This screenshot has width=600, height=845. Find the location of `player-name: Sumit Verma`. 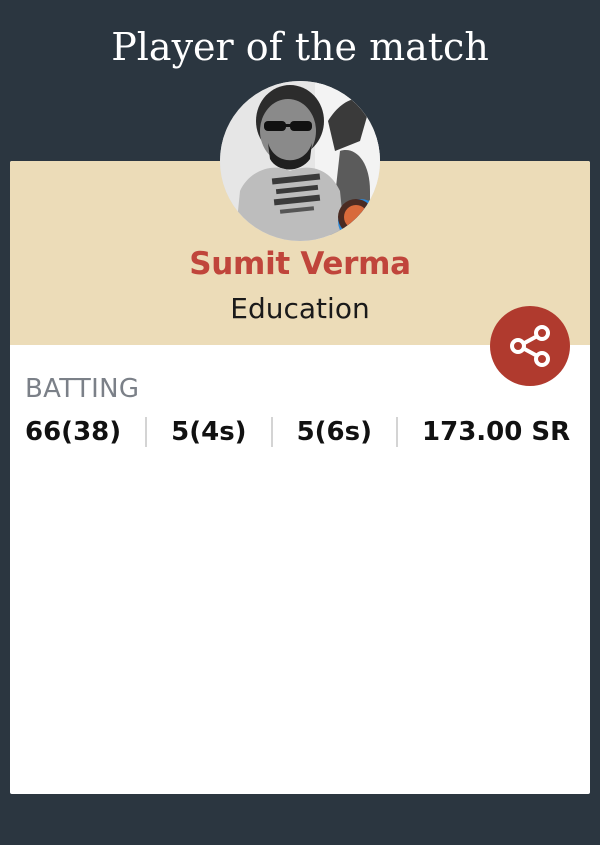

player-name: Sumit Verma is located at coordinates (300, 264).